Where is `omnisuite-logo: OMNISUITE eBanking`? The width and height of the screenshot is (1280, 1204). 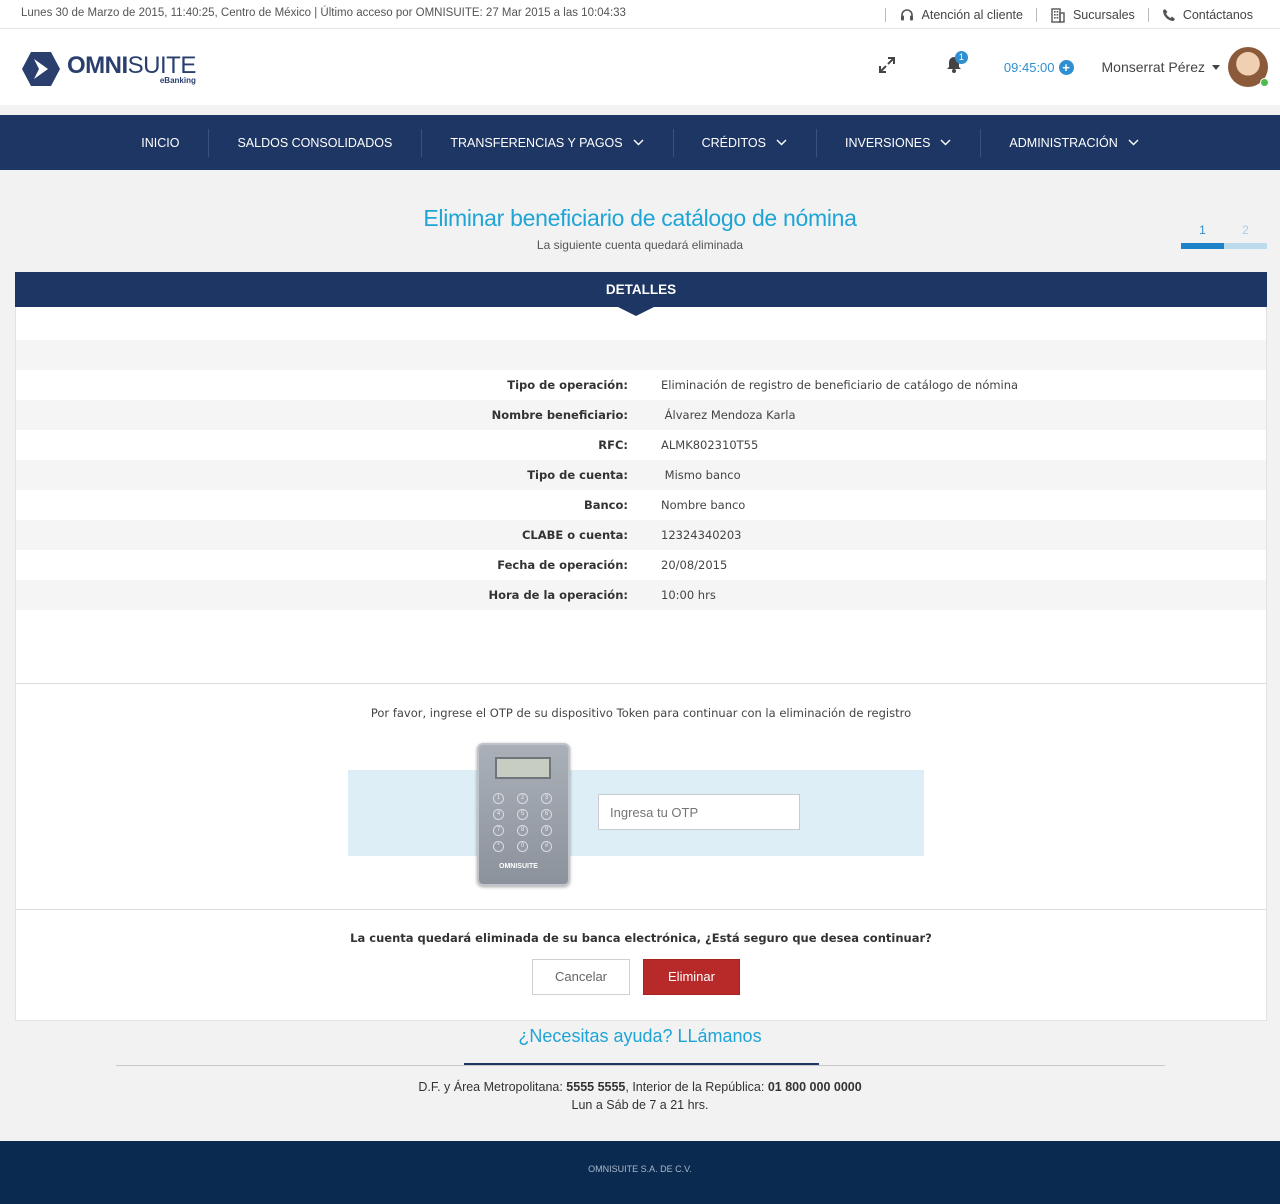 omnisuite-logo: OMNISUITE eBanking is located at coordinates (108, 69).